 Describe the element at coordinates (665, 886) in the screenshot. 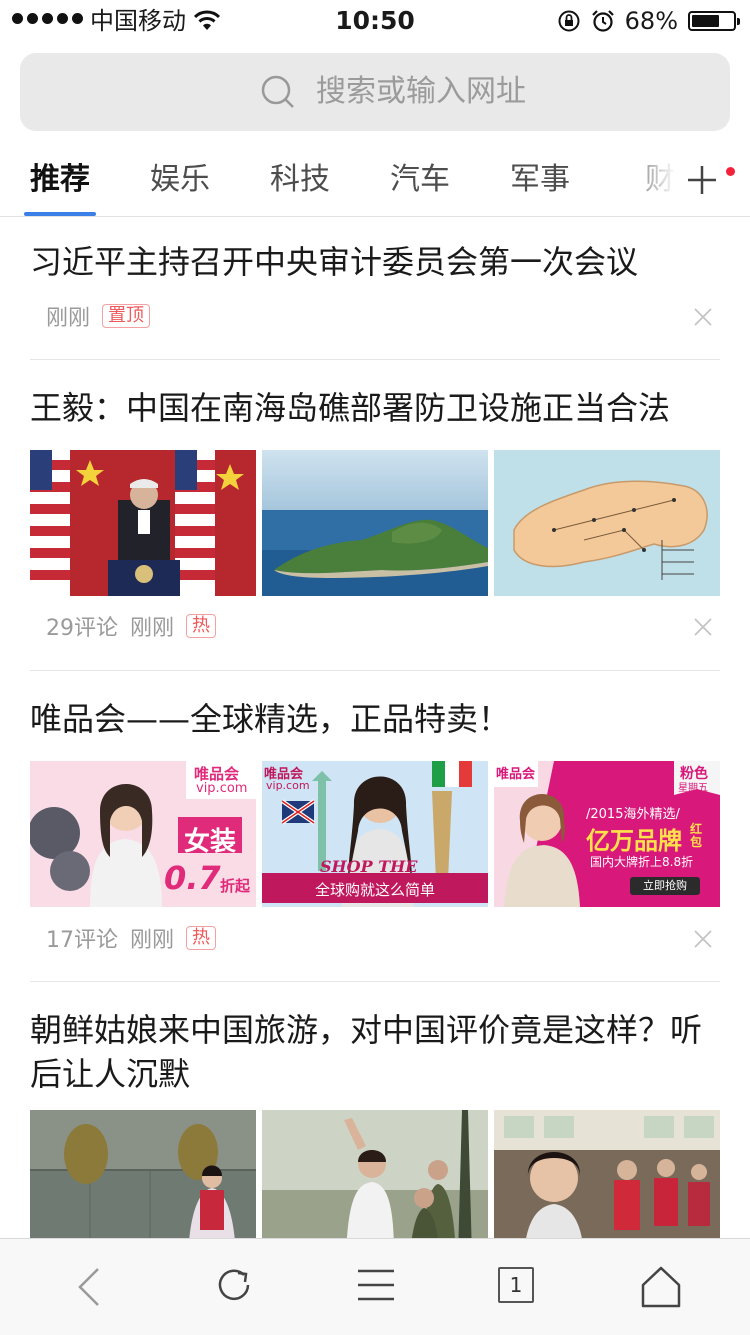

I see `ad-buy-button: 立即抢购` at that location.